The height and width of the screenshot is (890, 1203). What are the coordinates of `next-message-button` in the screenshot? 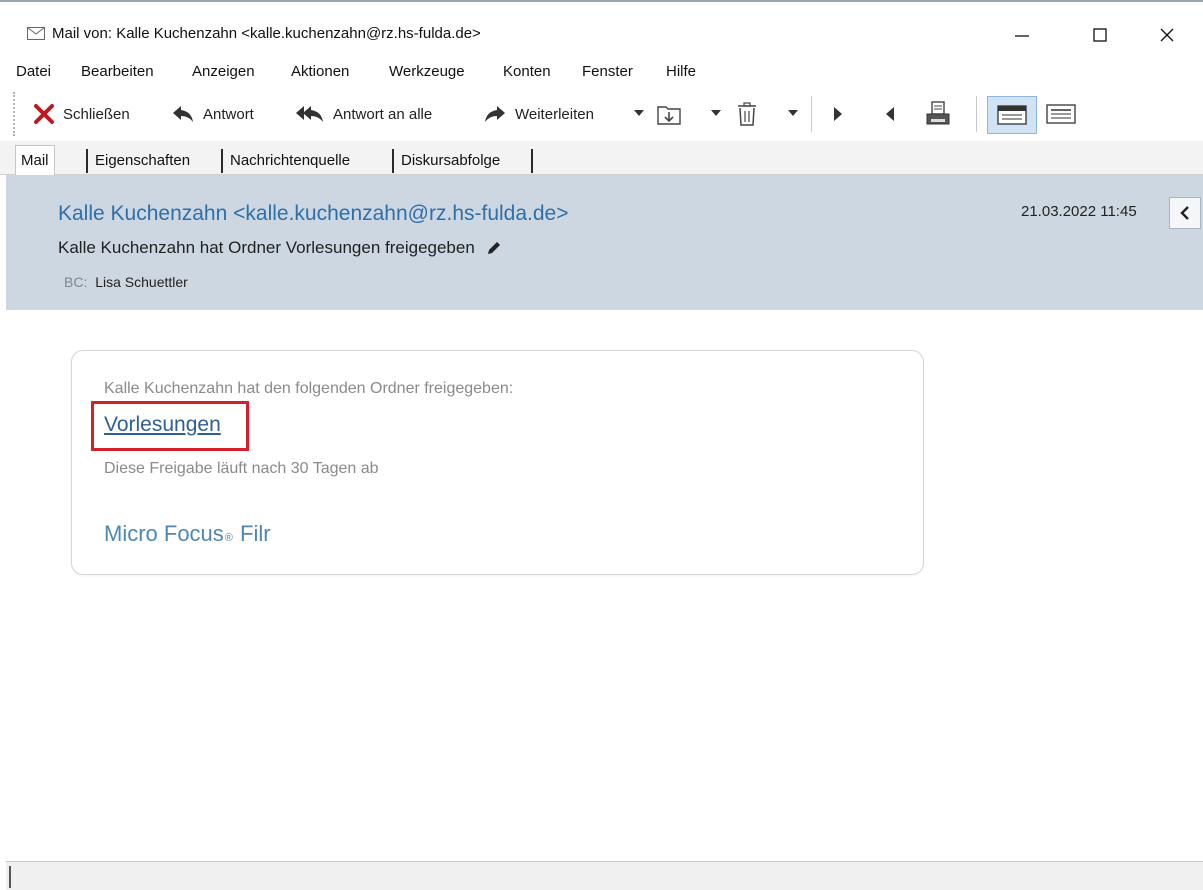 It's located at (838, 114).